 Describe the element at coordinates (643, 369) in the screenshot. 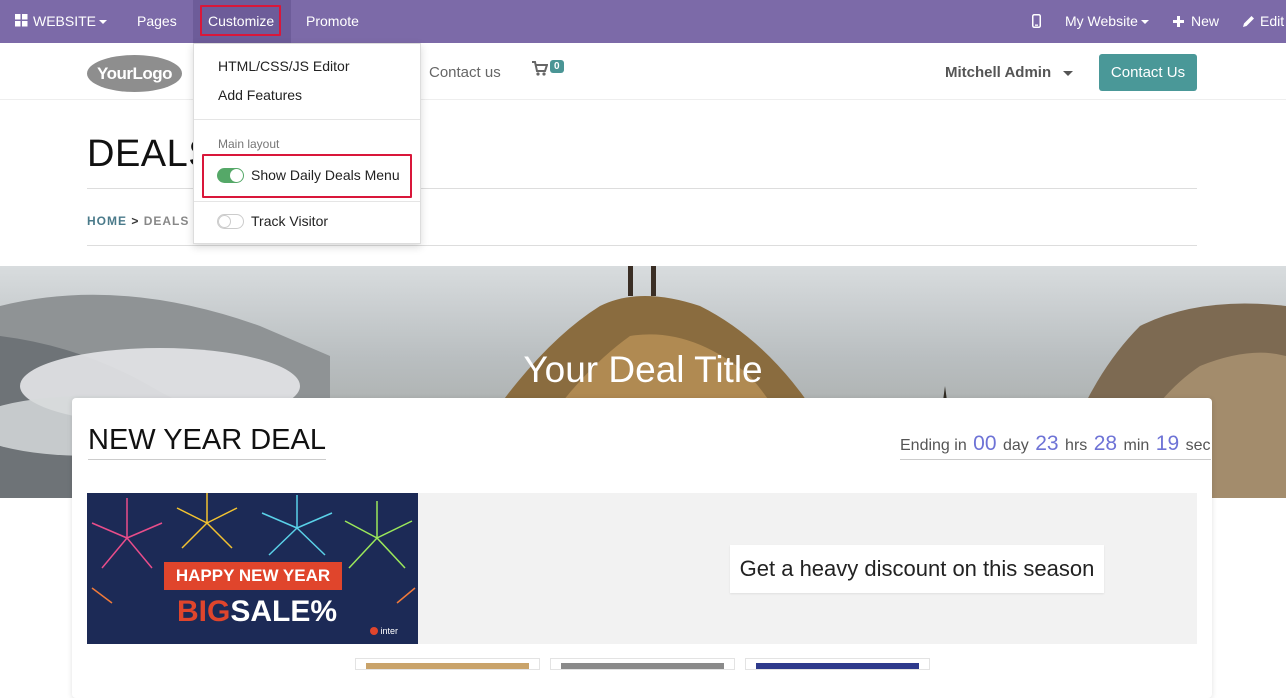

I see `deal-title: Your Deal Title` at that location.